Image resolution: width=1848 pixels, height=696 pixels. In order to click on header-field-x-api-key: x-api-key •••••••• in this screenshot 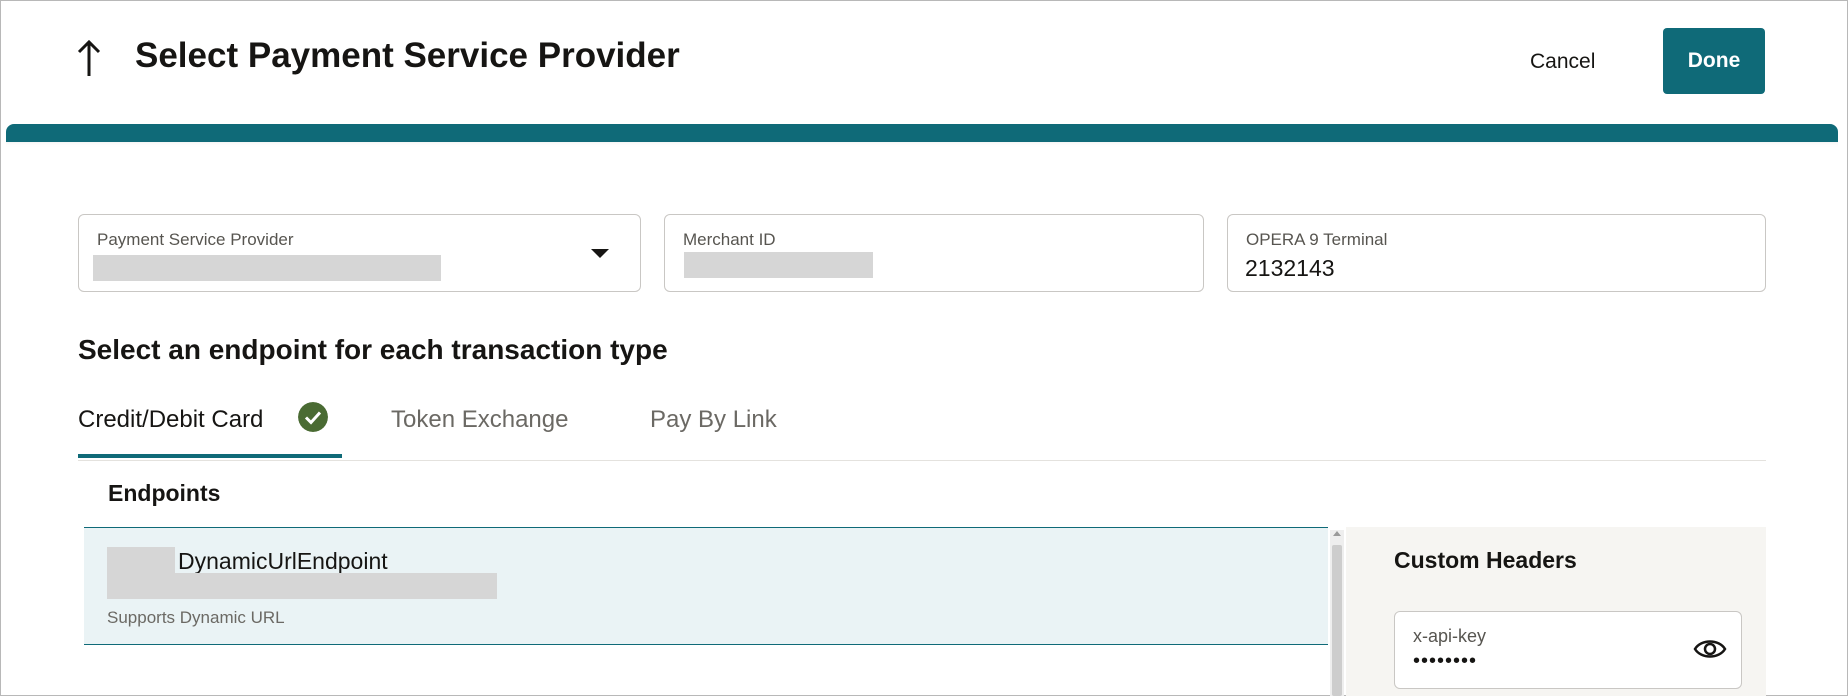, I will do `click(1568, 650)`.